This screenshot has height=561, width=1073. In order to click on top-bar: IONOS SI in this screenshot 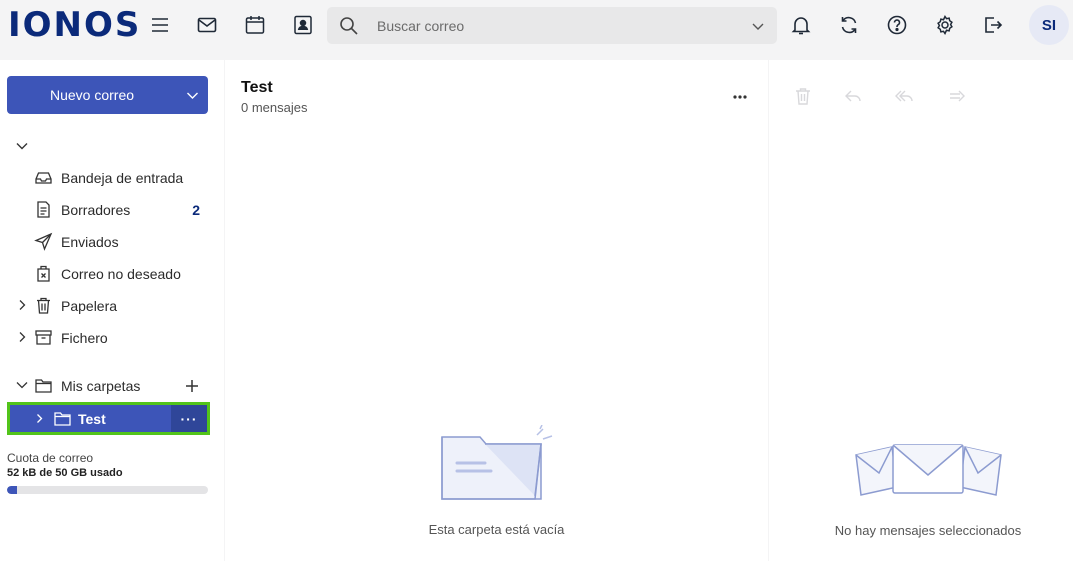, I will do `click(536, 26)`.